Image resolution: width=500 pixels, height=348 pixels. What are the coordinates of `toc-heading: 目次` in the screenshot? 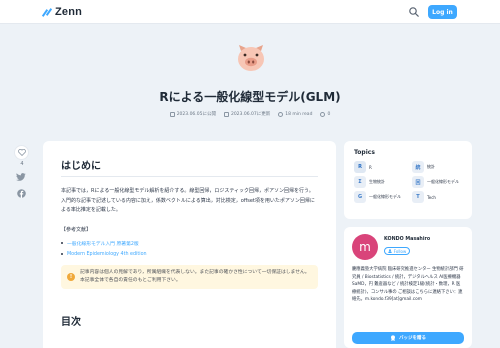 It's located at (71, 322).